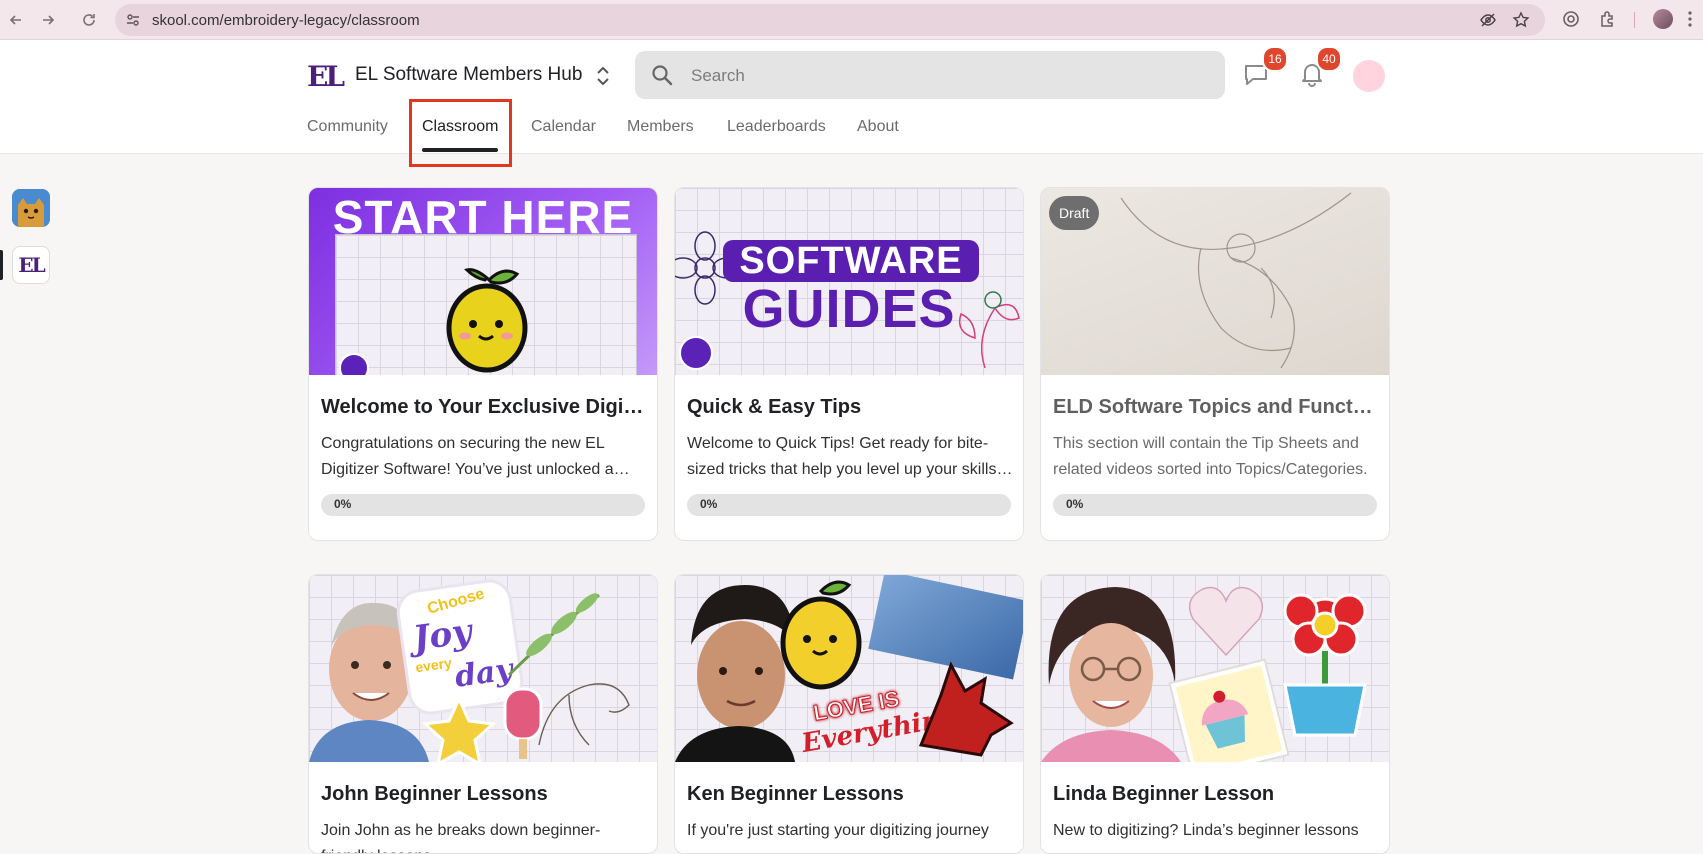  Describe the element at coordinates (603, 76) in the screenshot. I see `switch-community-icon` at that location.